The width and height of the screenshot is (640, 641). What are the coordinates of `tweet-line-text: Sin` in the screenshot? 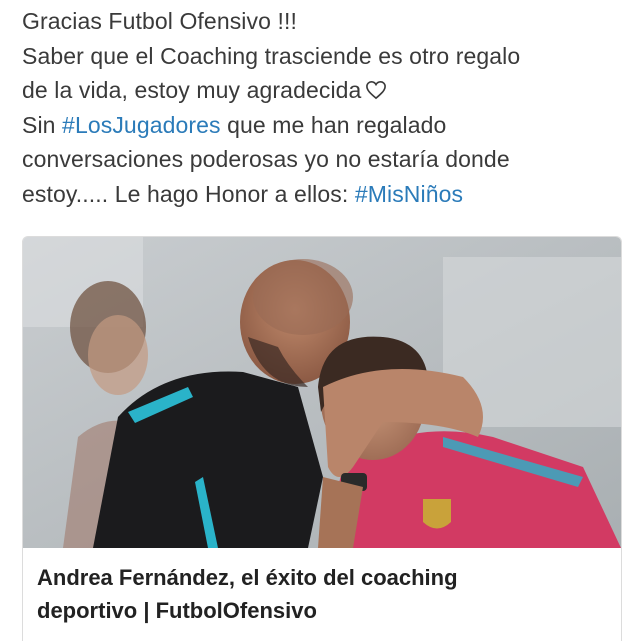 It's located at (42, 124).